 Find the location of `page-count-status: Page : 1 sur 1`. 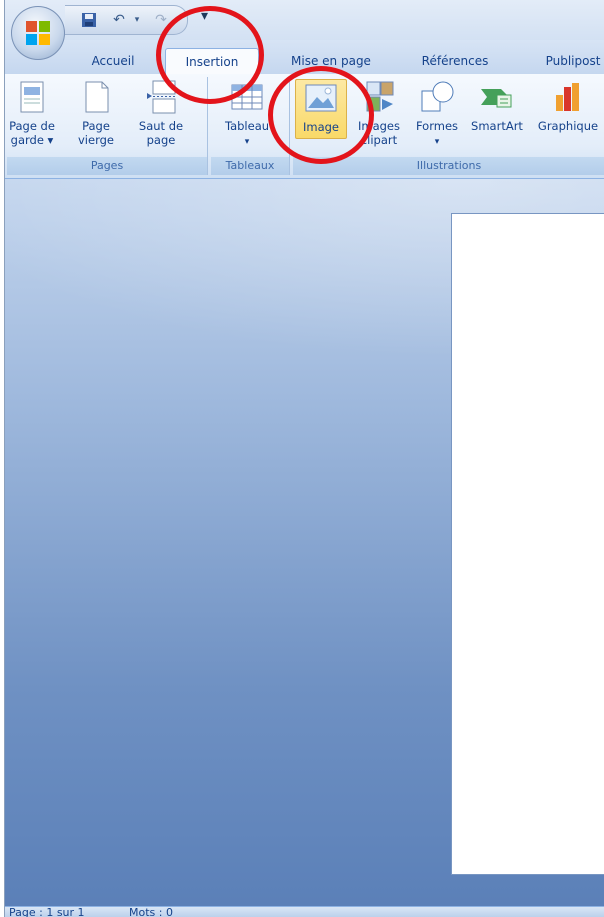

page-count-status: Page : 1 sur 1 is located at coordinates (47, 912).